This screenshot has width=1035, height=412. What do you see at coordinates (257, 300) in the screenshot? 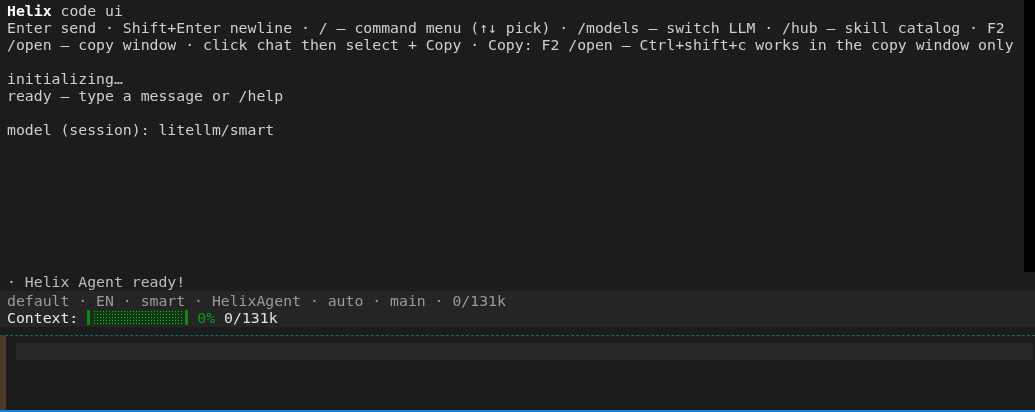
I see `status-text: default · EN · smart · HelixAgent · auto · main · 0/131k` at bounding box center [257, 300].